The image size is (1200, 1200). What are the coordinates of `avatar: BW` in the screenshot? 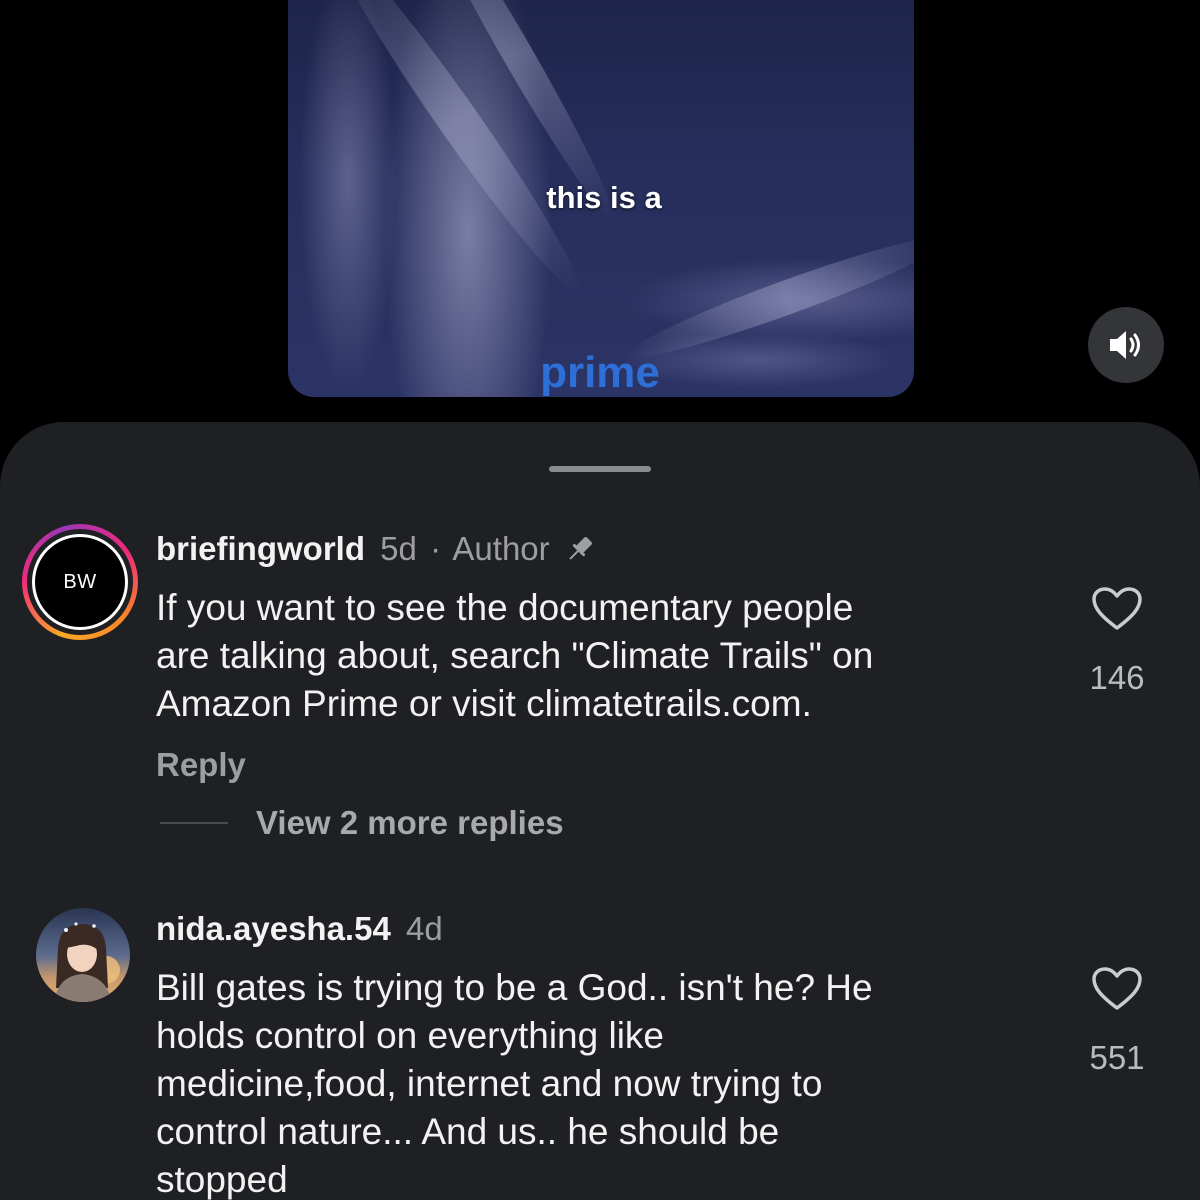 It's located at (80, 582).